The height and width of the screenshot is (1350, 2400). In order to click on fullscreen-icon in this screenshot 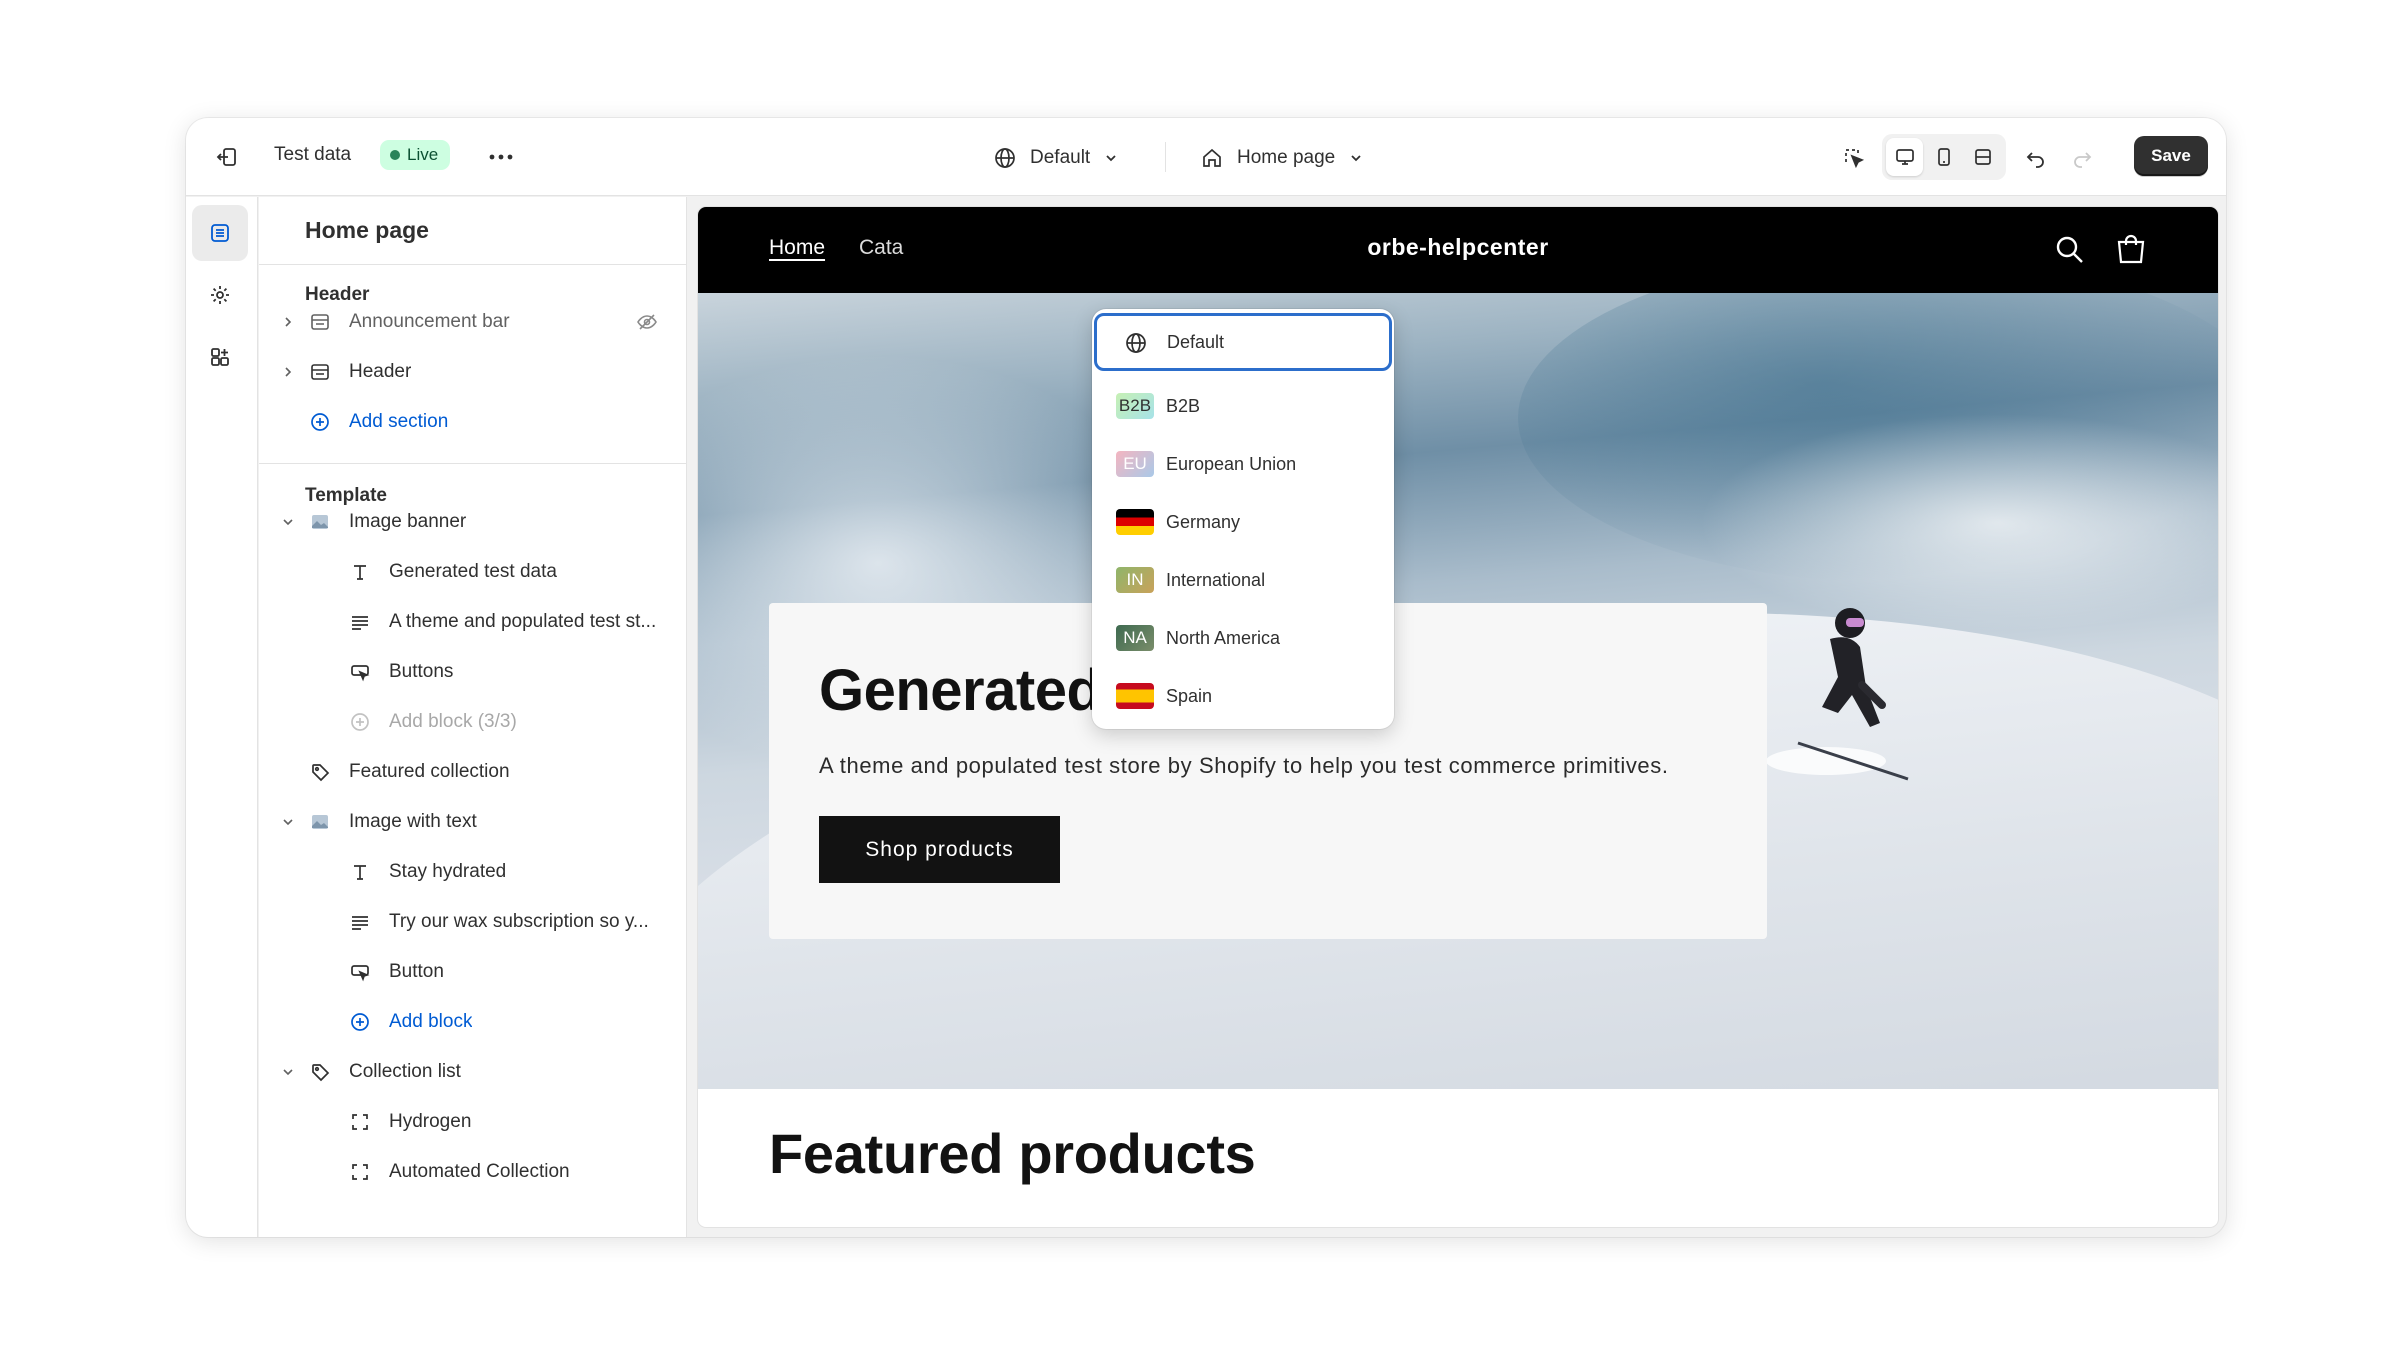, I will do `click(1983, 157)`.